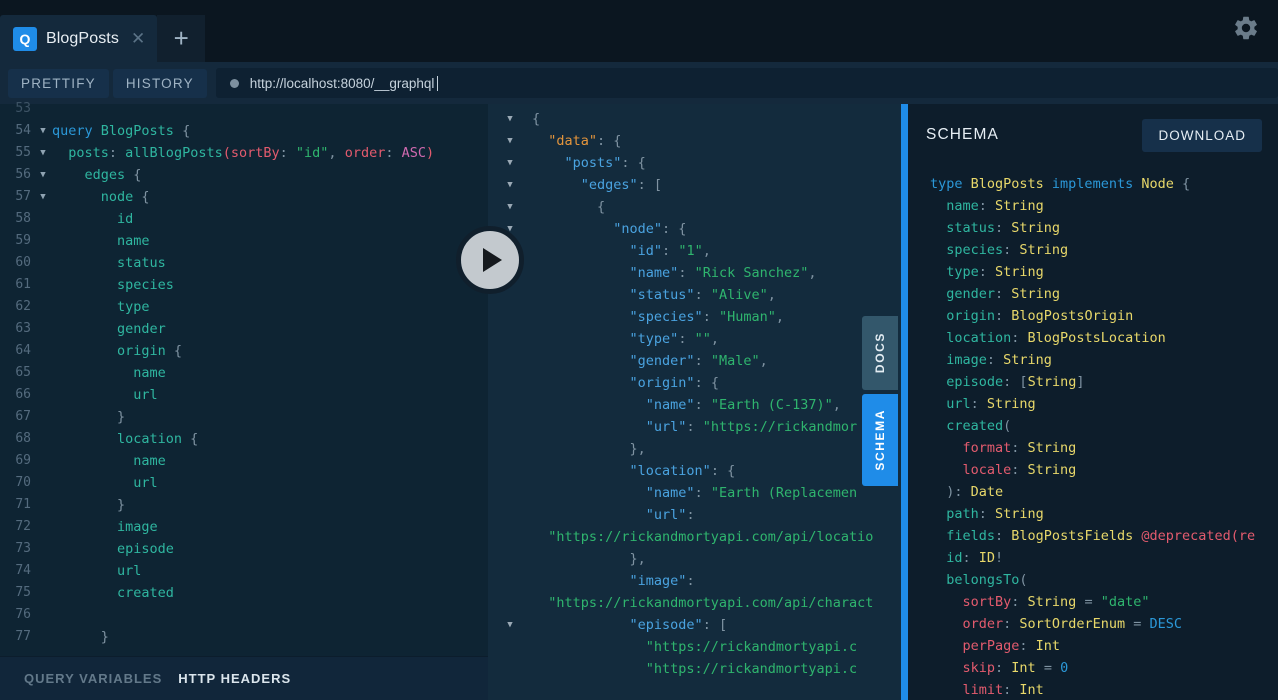 Image resolution: width=1278 pixels, height=700 pixels. Describe the element at coordinates (698, 141) in the screenshot. I see `json-line: ▼ "data": {` at that location.